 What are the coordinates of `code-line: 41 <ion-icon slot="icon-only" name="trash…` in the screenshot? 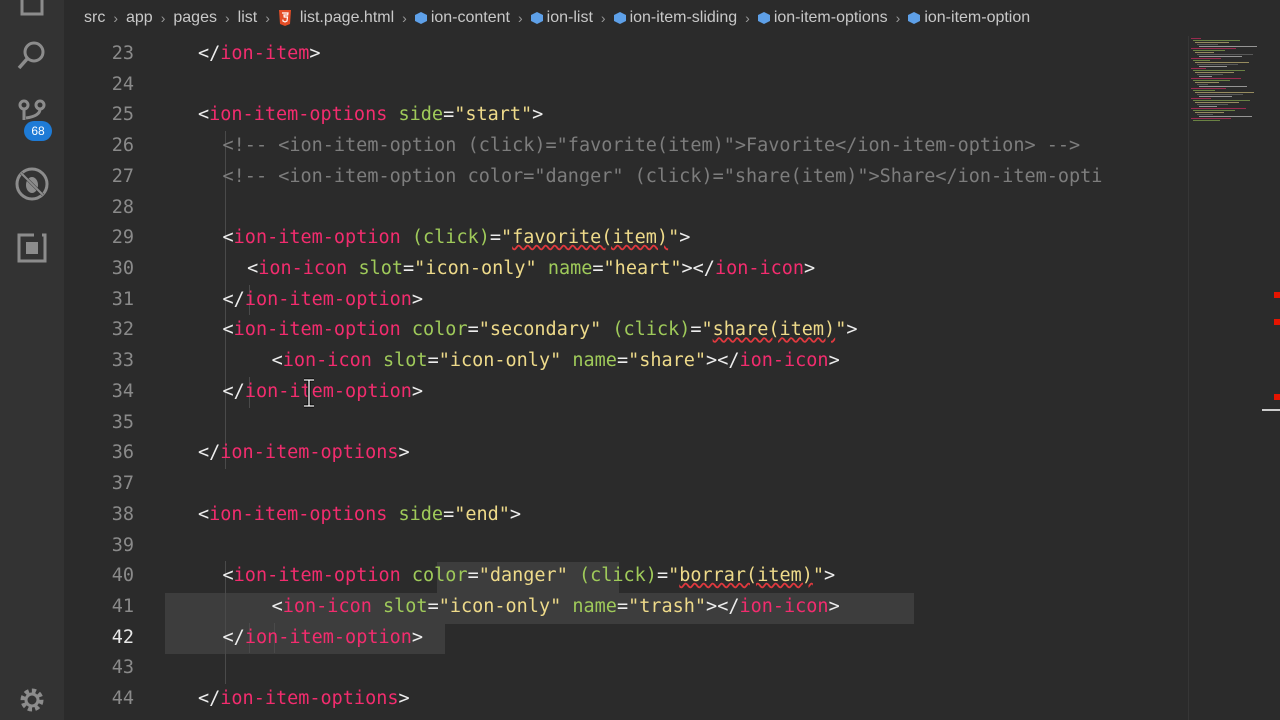 It's located at (626, 607).